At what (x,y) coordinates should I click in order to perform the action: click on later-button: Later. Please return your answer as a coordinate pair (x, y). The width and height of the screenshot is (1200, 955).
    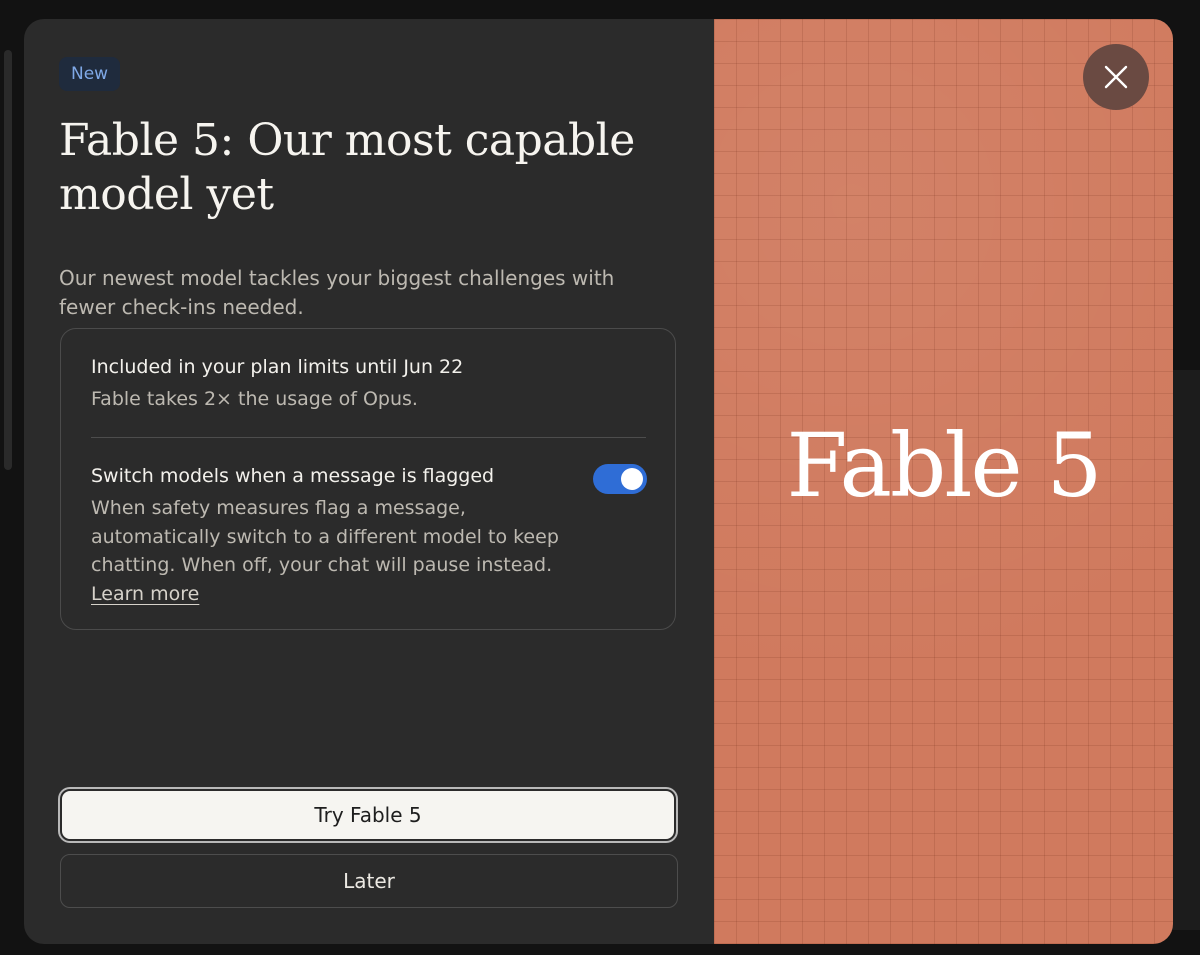
    Looking at the image, I should click on (369, 881).